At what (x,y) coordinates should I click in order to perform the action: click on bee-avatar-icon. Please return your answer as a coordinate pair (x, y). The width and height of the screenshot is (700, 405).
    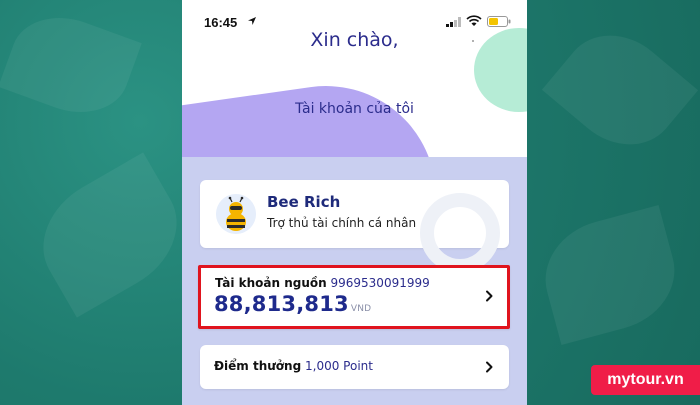
    Looking at the image, I should click on (236, 214).